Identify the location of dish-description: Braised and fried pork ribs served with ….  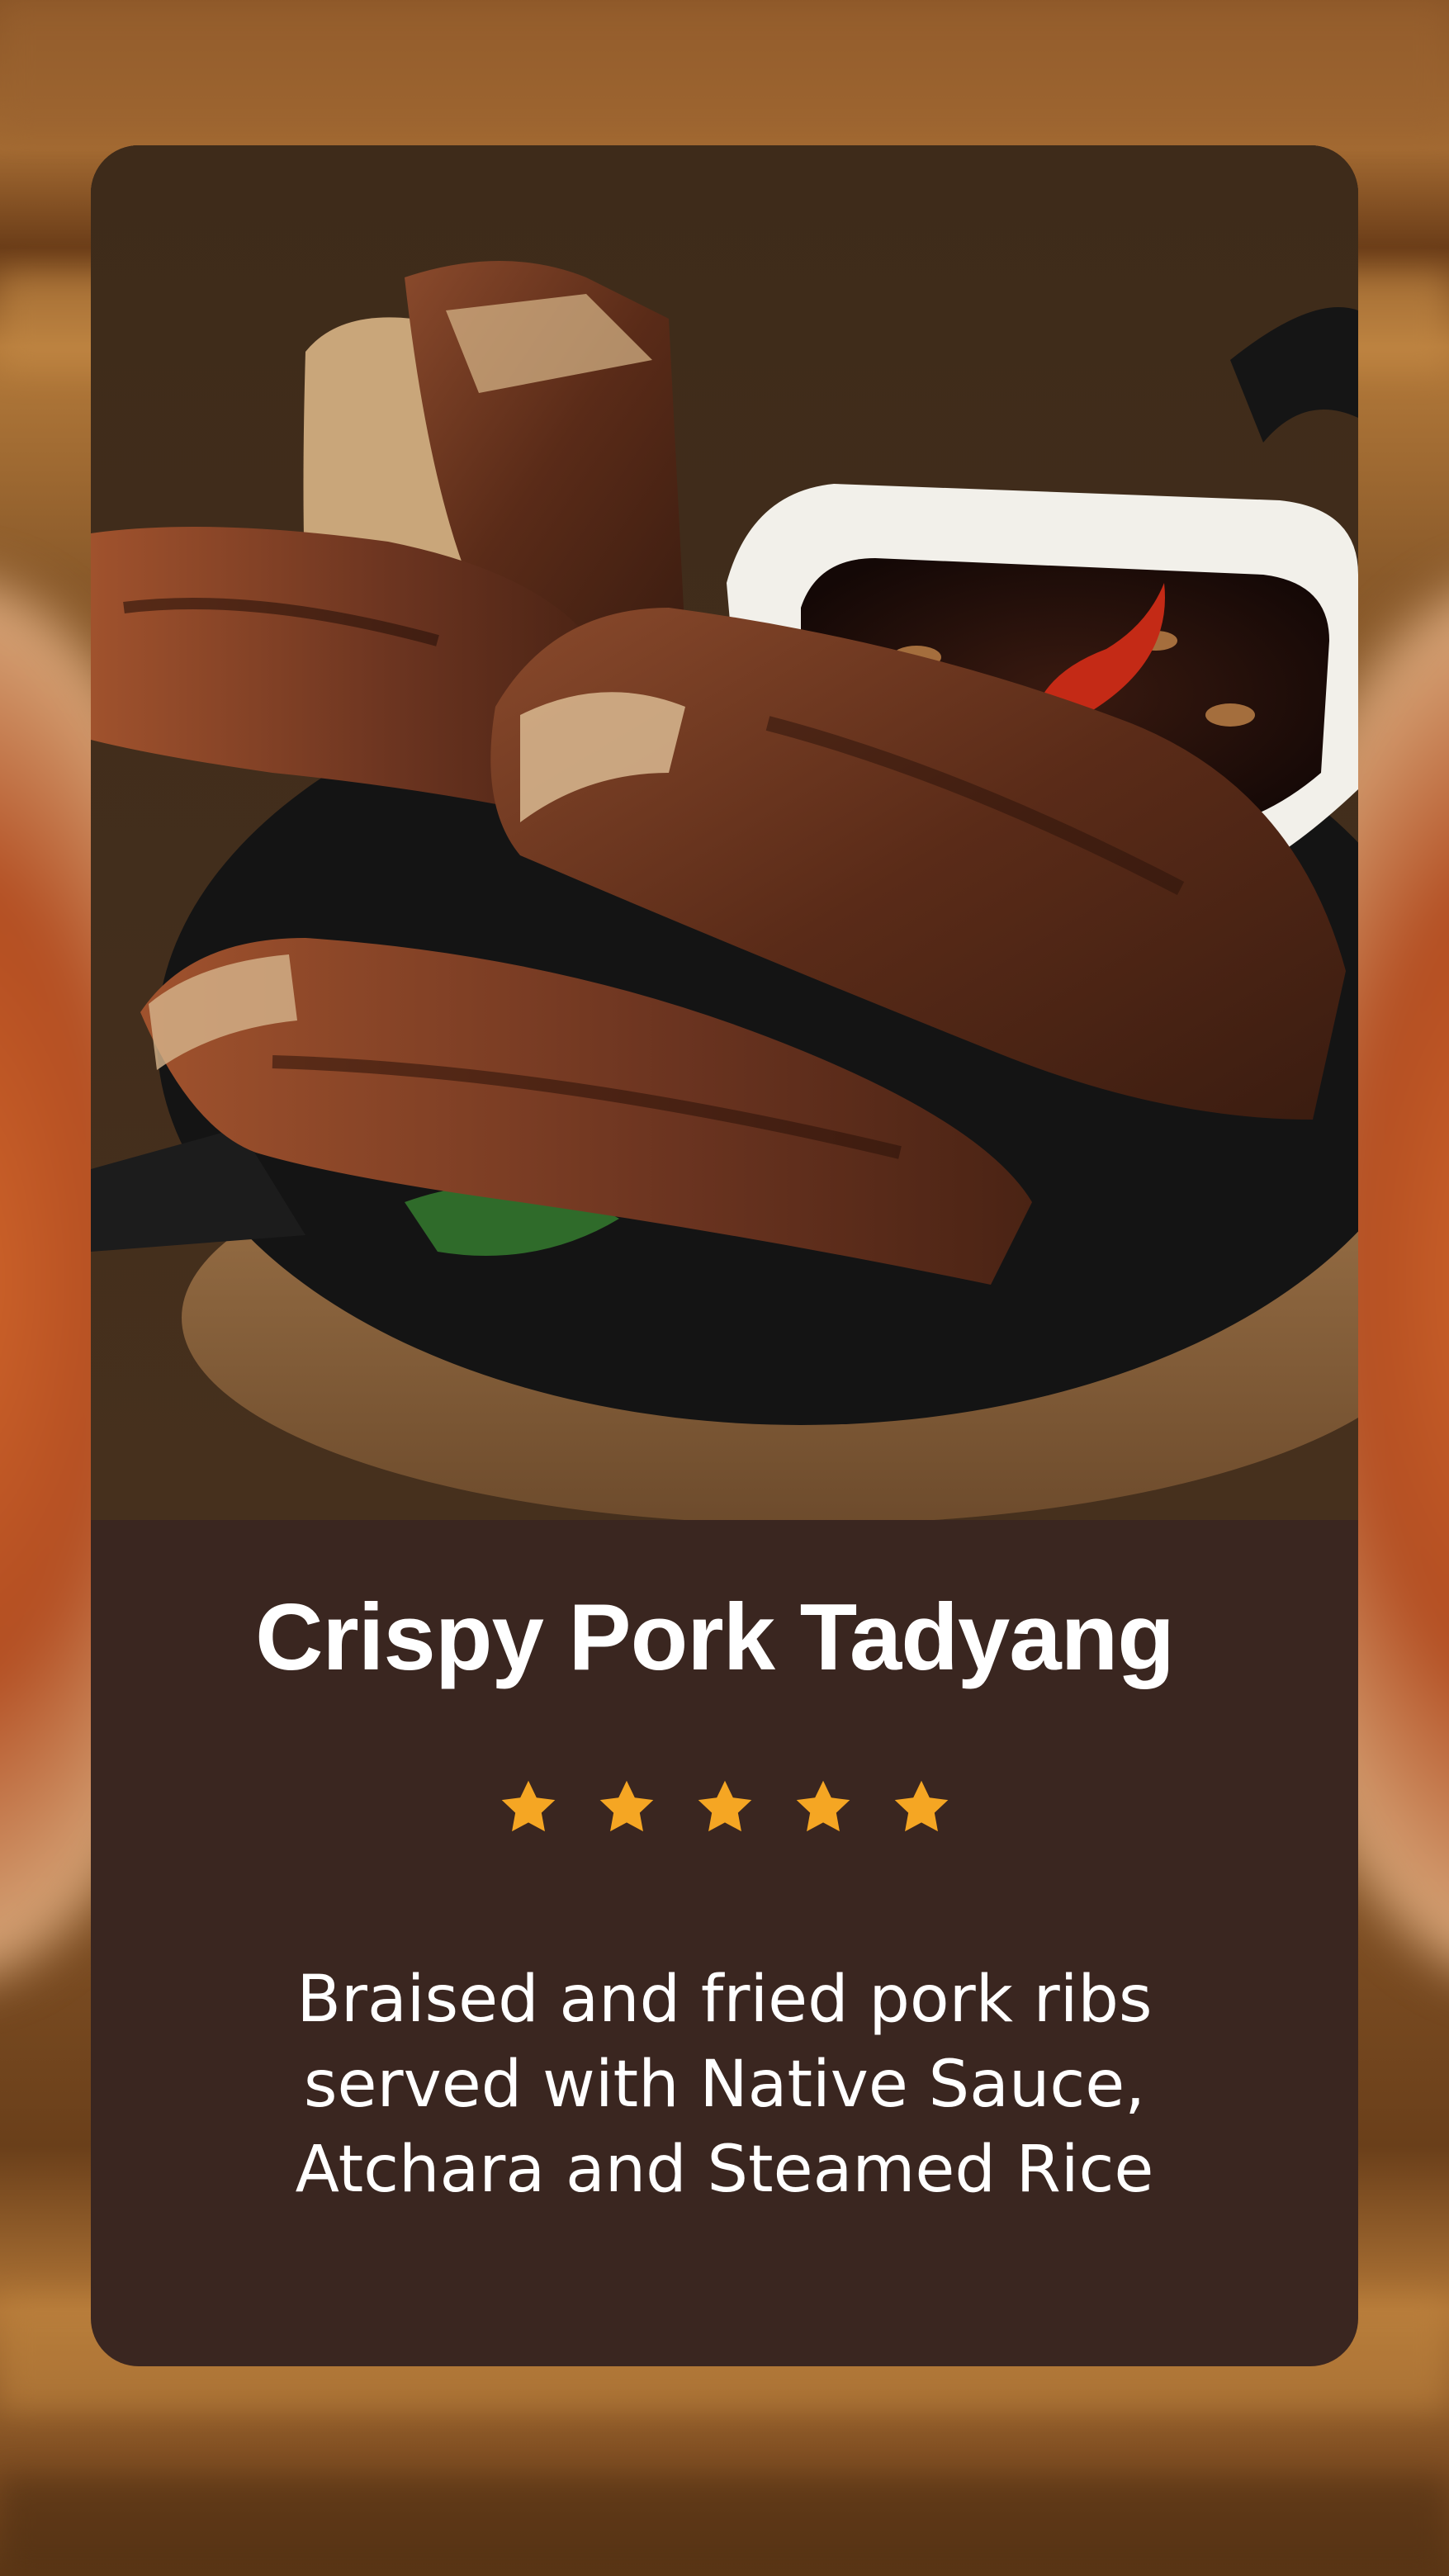
(724, 2085).